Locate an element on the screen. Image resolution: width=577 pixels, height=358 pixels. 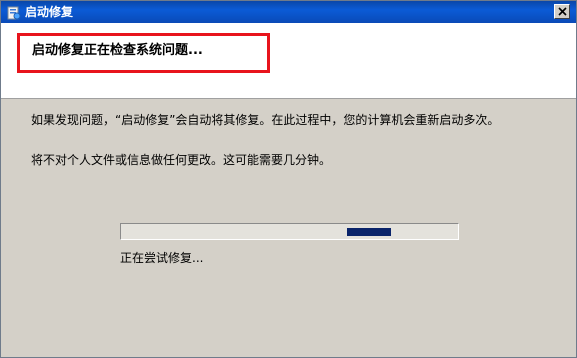
close-icon is located at coordinates (562, 11).